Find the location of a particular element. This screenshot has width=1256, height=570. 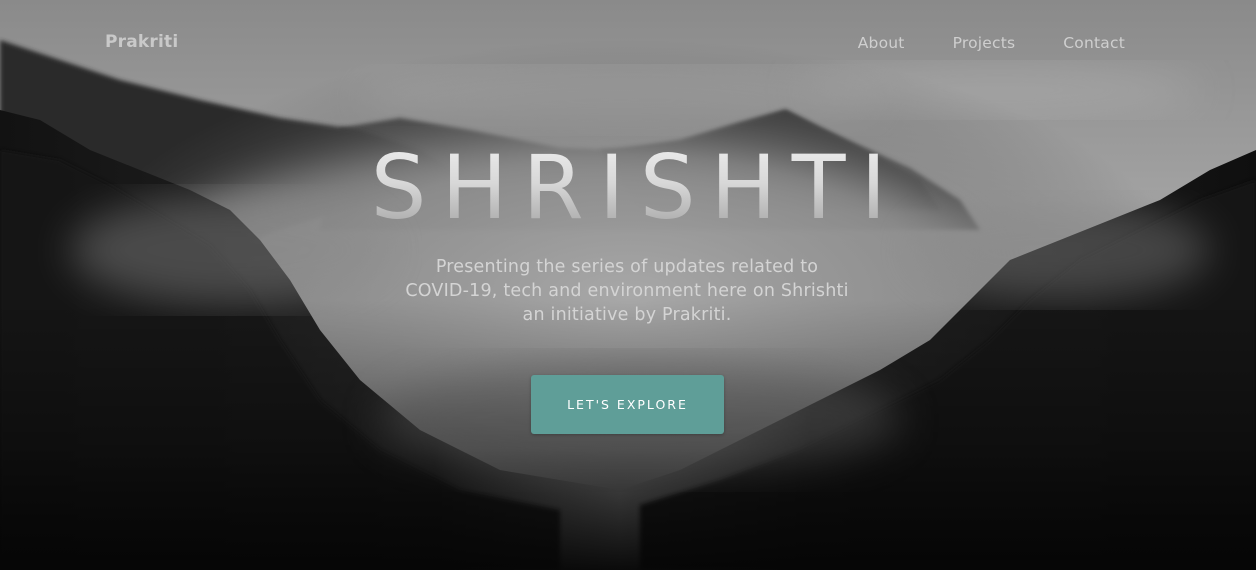

nav-link-contact: Contact is located at coordinates (1094, 43).